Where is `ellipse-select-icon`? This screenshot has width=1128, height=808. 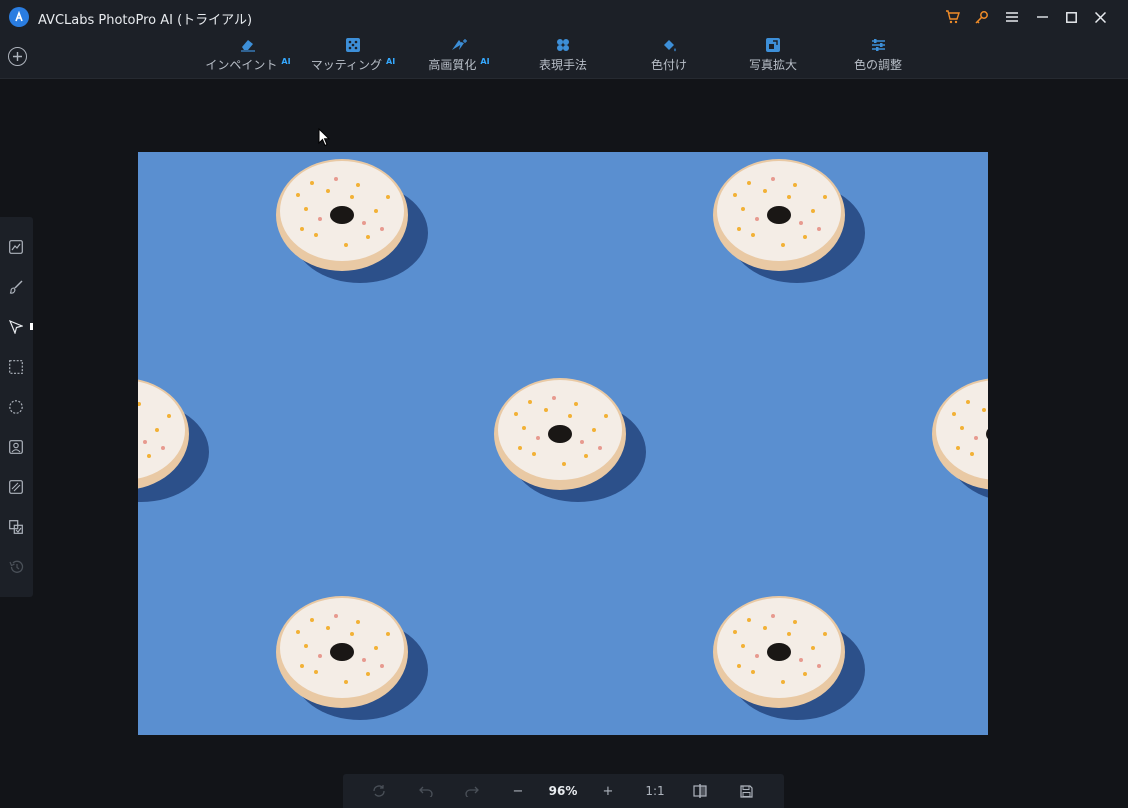 ellipse-select-icon is located at coordinates (16, 407).